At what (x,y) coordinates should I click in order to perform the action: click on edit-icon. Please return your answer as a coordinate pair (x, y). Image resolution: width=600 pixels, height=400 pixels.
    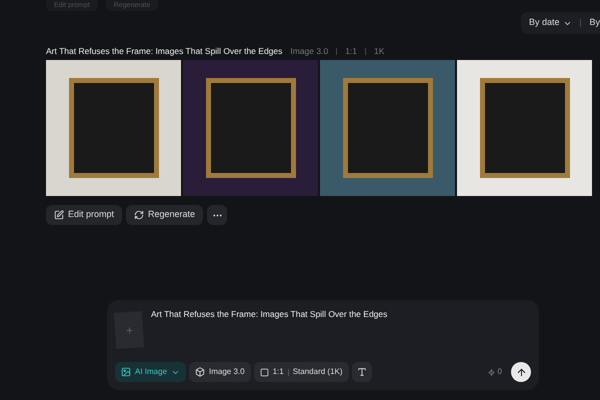
    Looking at the image, I should click on (59, 215).